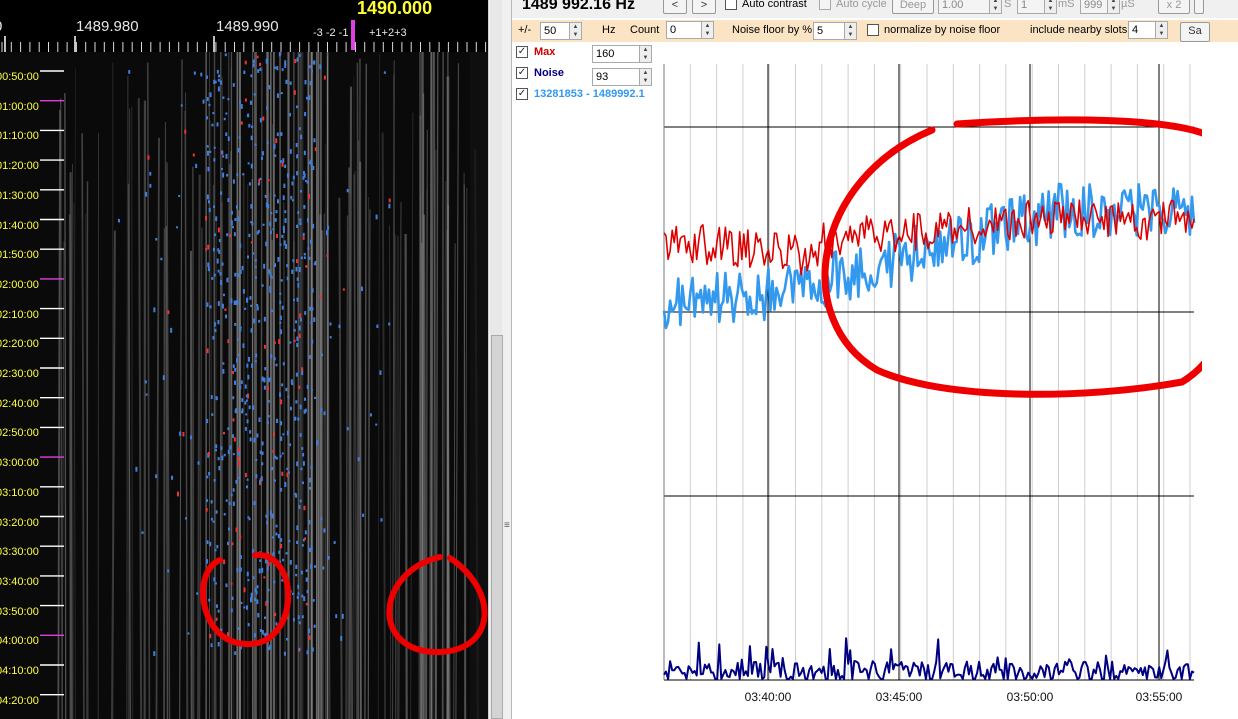 The width and height of the screenshot is (1238, 719). Describe the element at coordinates (964, 7) in the screenshot. I see `gain-input: 1.00` at that location.